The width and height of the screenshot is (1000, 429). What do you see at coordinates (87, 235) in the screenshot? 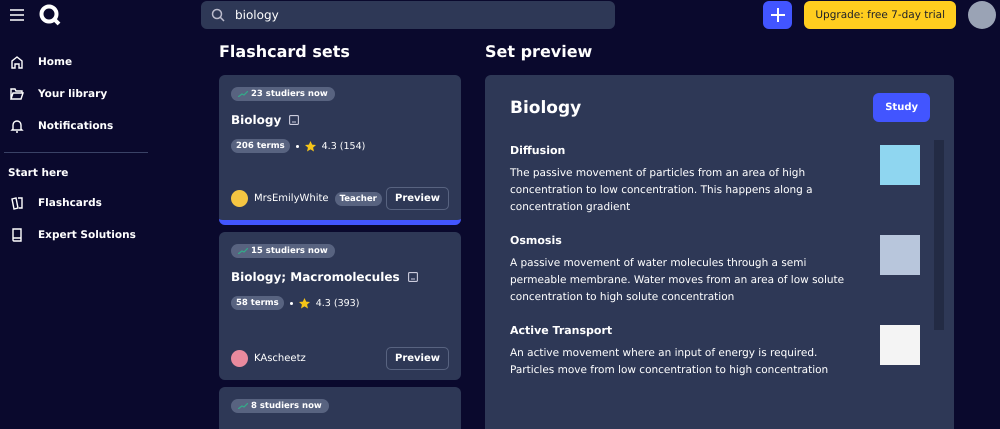
I see `sidebar-item: Expert Solutions` at bounding box center [87, 235].